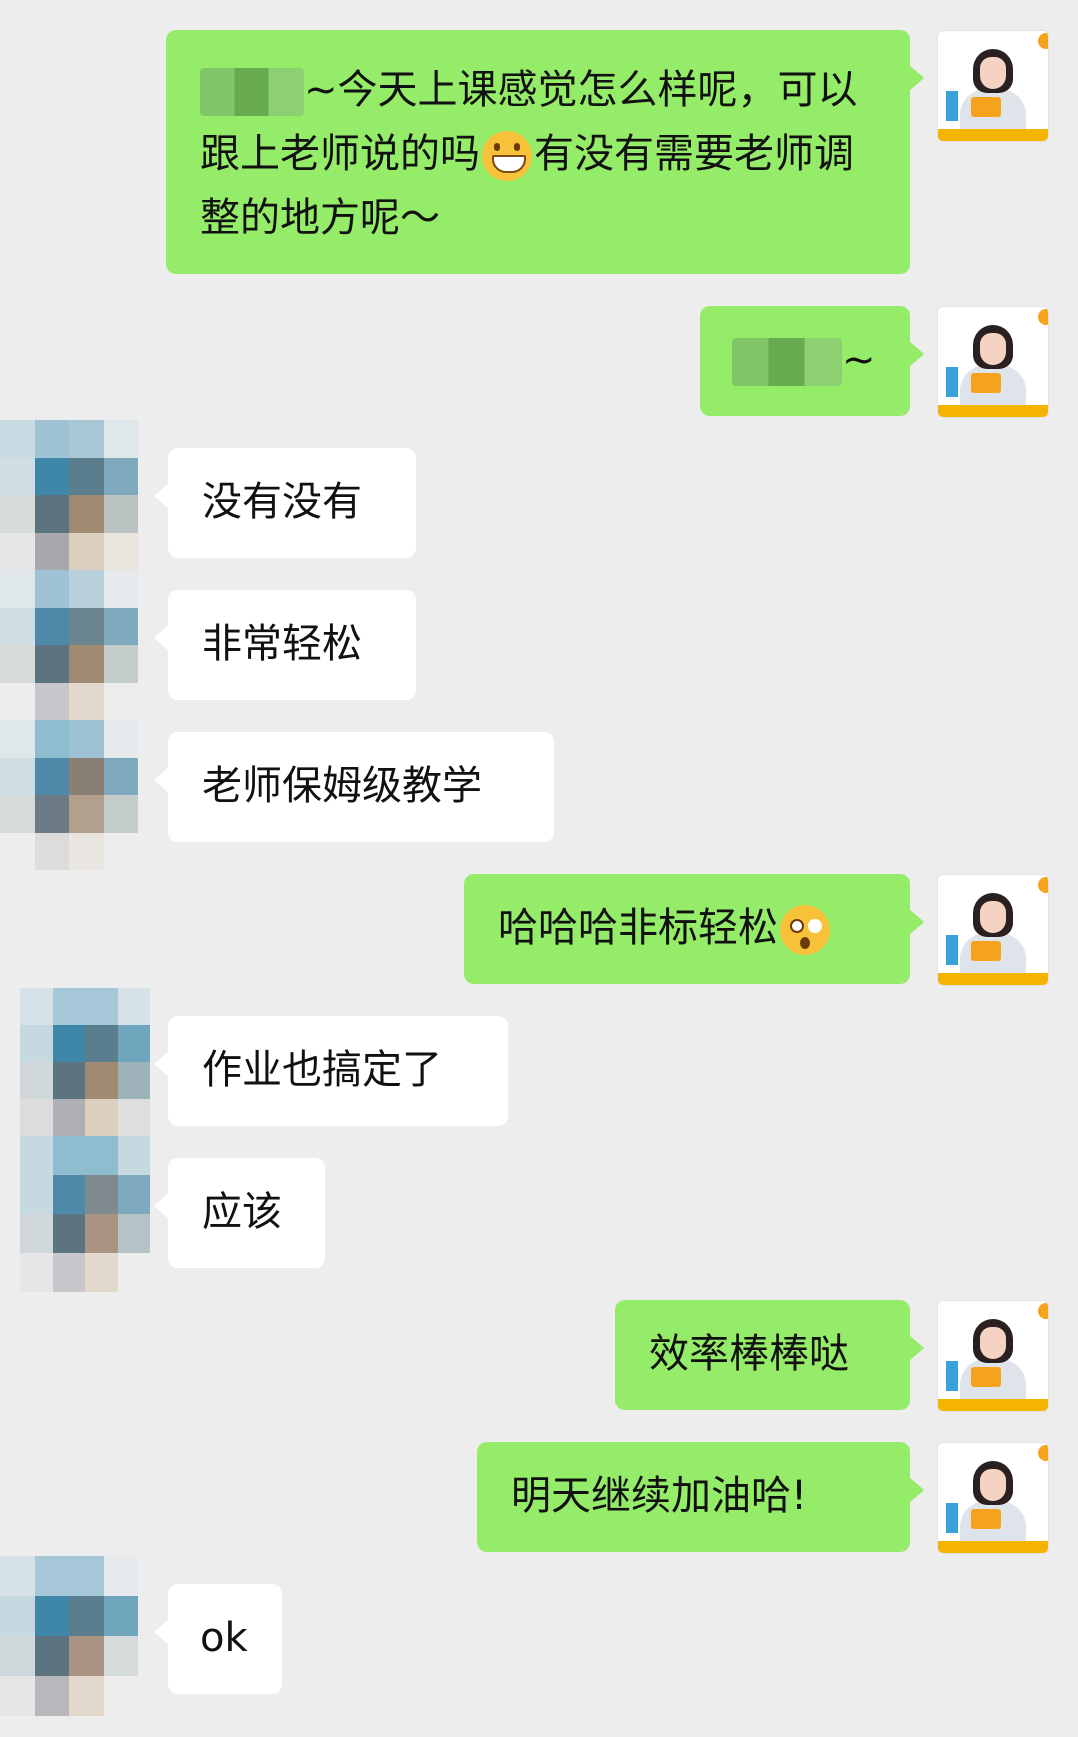 The height and width of the screenshot is (1737, 1078). I want to click on message-text: ok, so click(224, 1638).